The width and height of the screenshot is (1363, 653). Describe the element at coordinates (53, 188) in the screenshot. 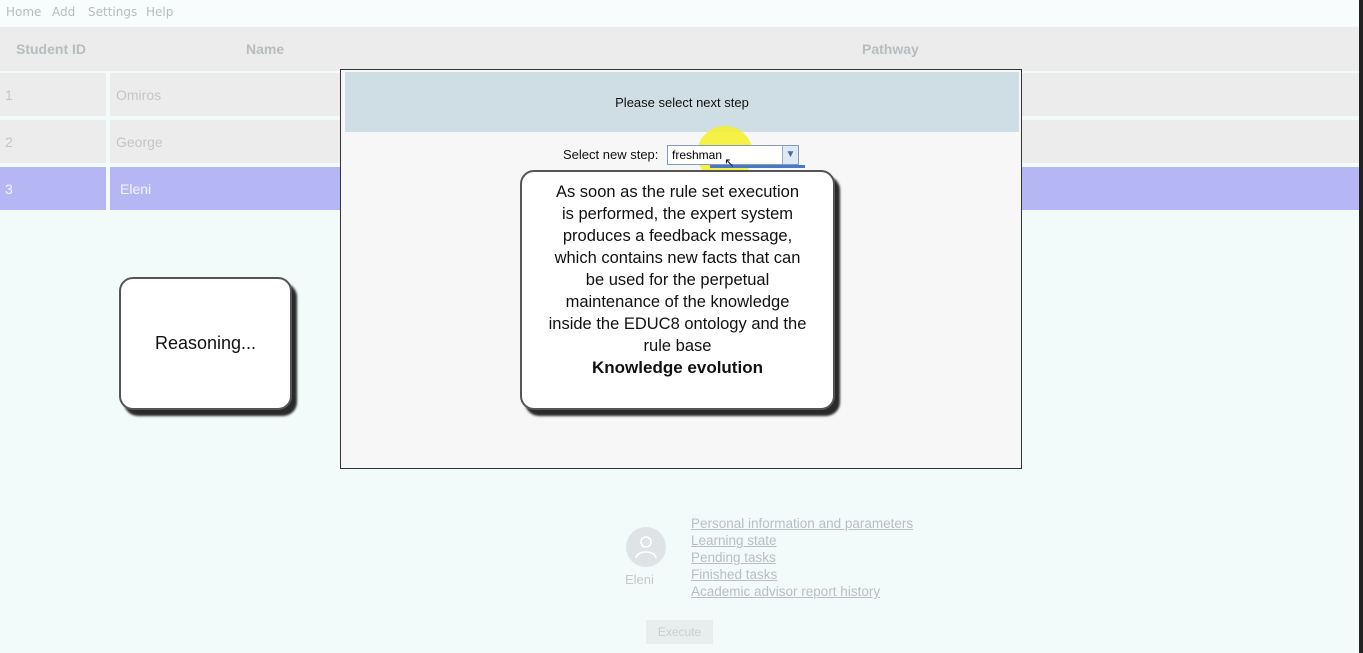

I see `cell-student-id: 3` at that location.